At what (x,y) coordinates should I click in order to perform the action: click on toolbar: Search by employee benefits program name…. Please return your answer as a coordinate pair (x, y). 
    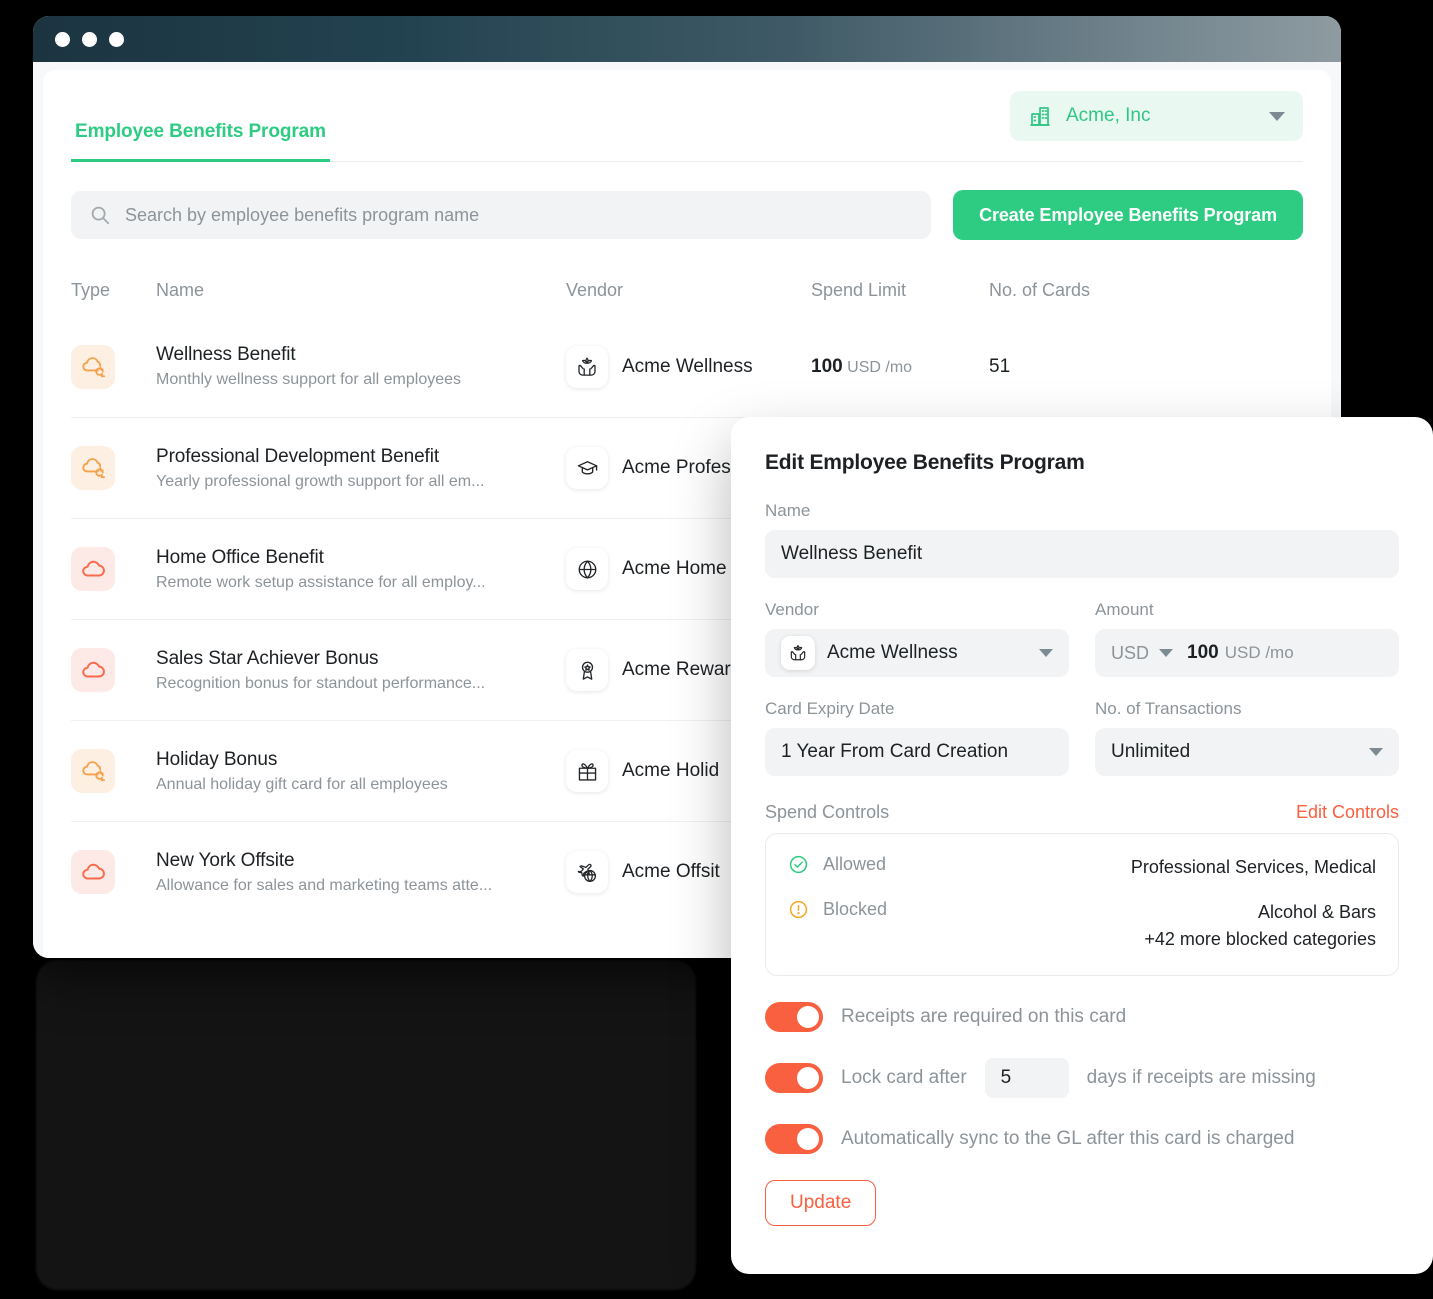
    Looking at the image, I should click on (687, 201).